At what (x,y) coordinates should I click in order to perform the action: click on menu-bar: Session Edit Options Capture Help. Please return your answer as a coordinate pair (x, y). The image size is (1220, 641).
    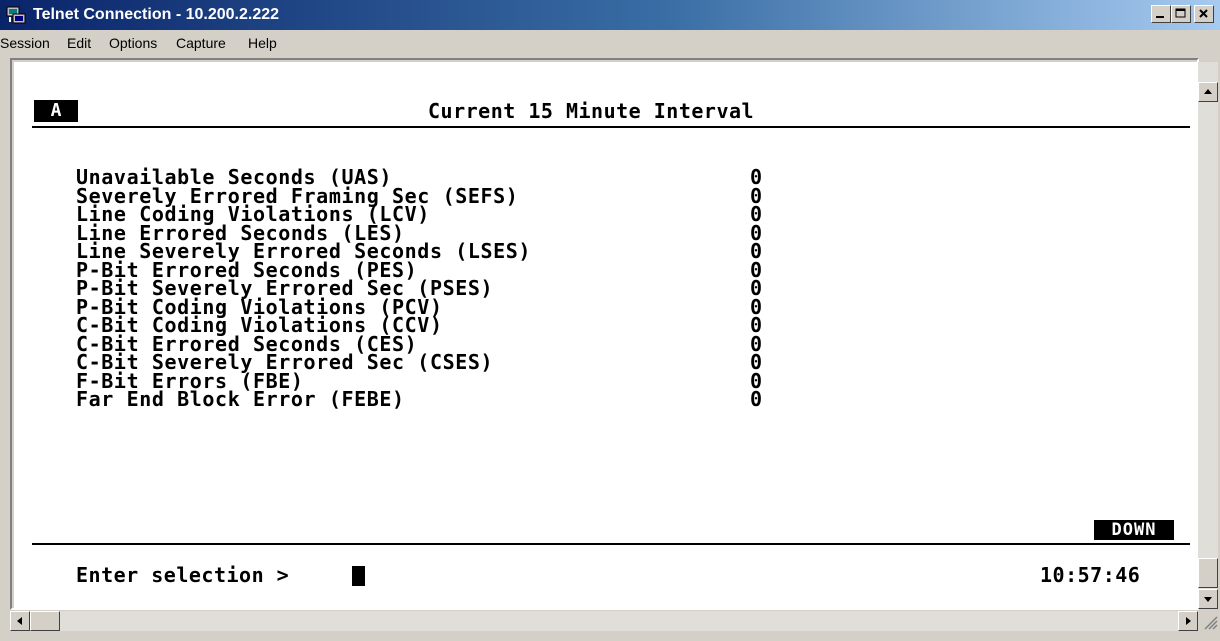
    Looking at the image, I should click on (610, 43).